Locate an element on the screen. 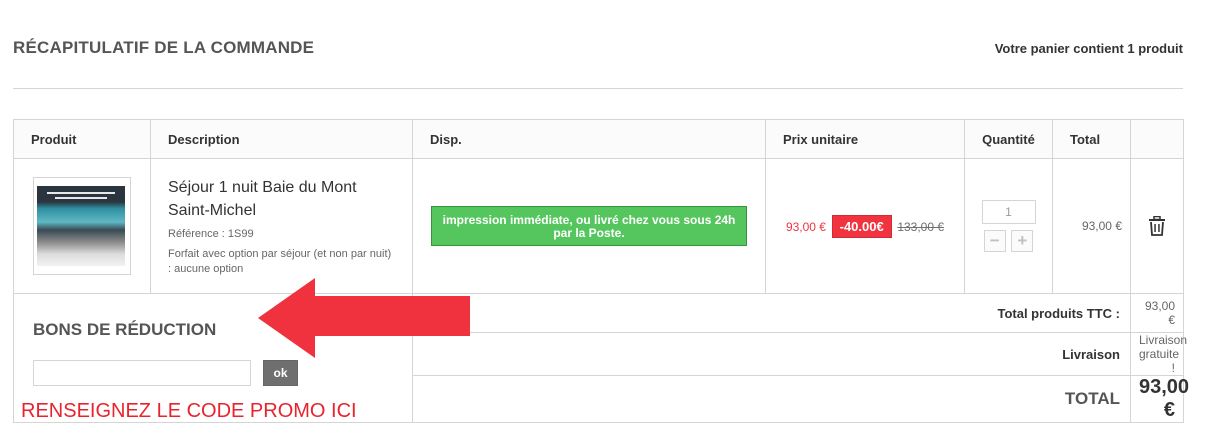 This screenshot has height=423, width=1207. column-header-availability: Disp. is located at coordinates (589, 139).